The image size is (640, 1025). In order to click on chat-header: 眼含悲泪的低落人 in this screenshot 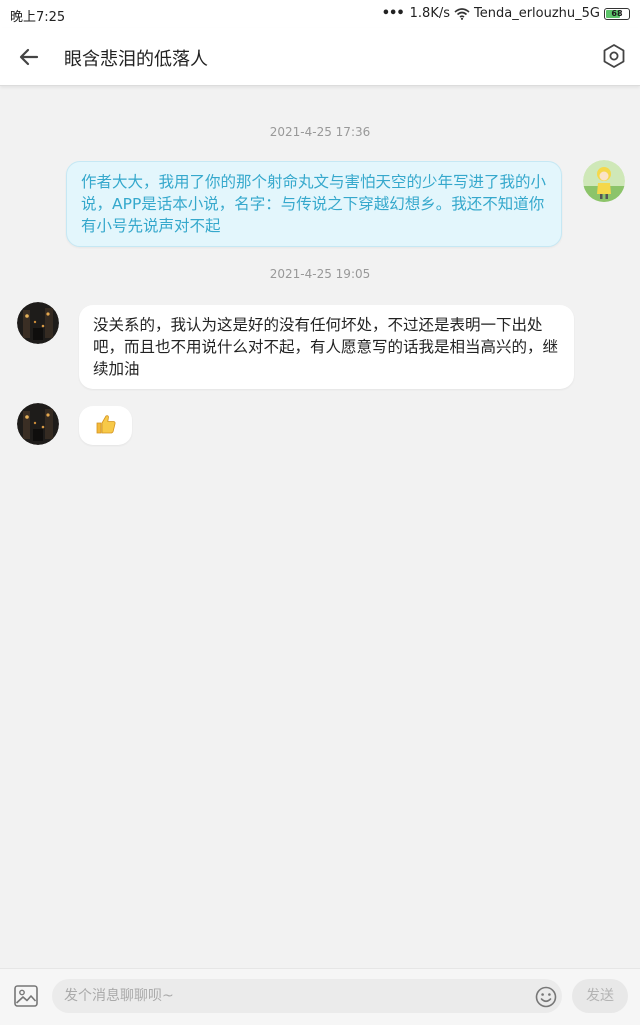, I will do `click(320, 57)`.